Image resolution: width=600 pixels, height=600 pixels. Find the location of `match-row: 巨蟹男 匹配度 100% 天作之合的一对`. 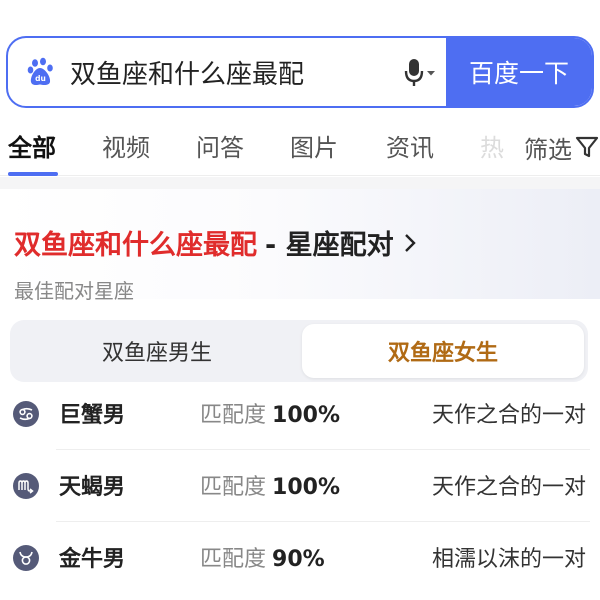

match-row: 巨蟹男 匹配度 100% 天作之合的一对 is located at coordinates (300, 414).